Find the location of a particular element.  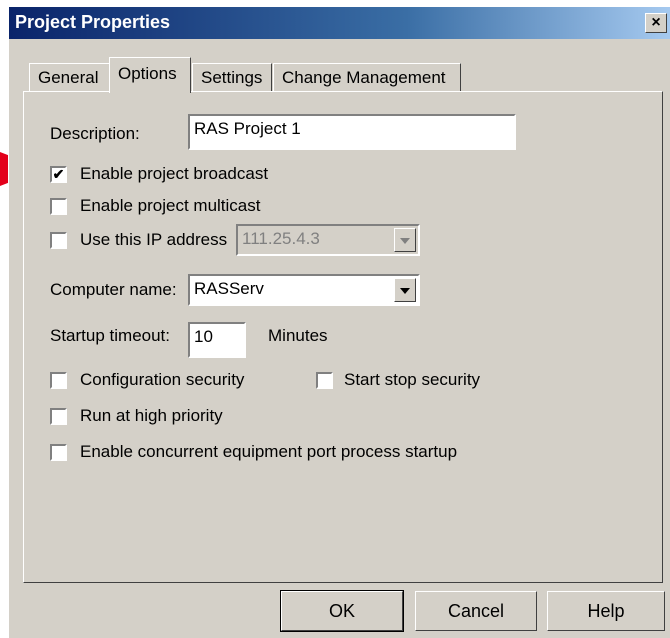

start-stop-security-label: Start stop security is located at coordinates (412, 379).